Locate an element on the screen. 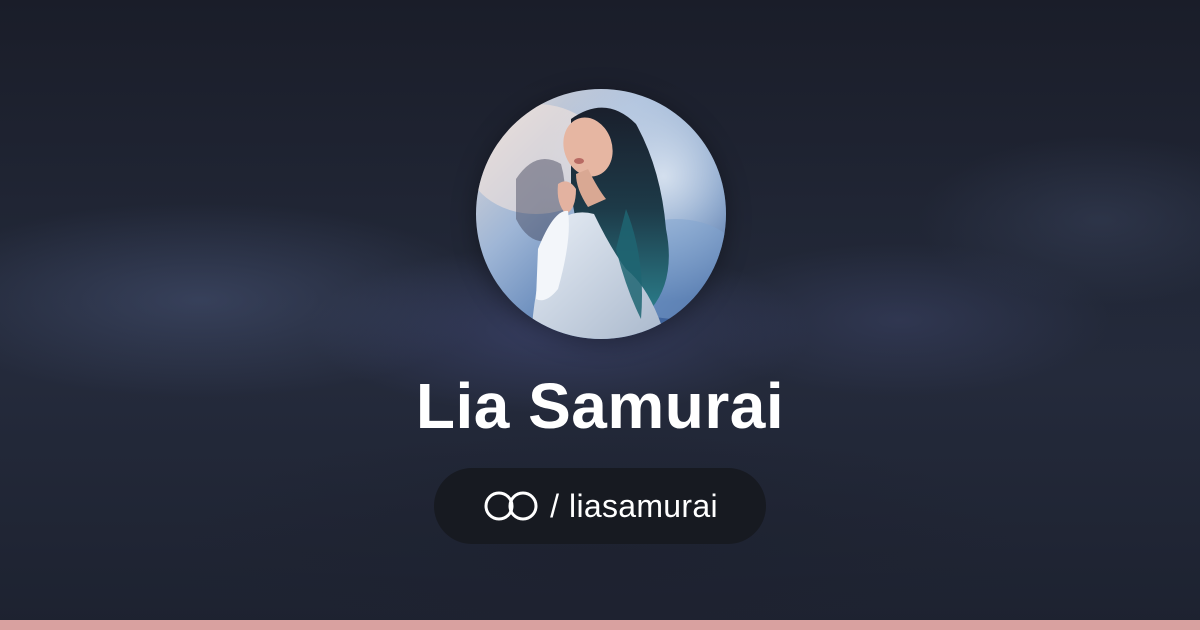 This screenshot has width=1200, height=630. profile-handle: liasamurai is located at coordinates (643, 505).